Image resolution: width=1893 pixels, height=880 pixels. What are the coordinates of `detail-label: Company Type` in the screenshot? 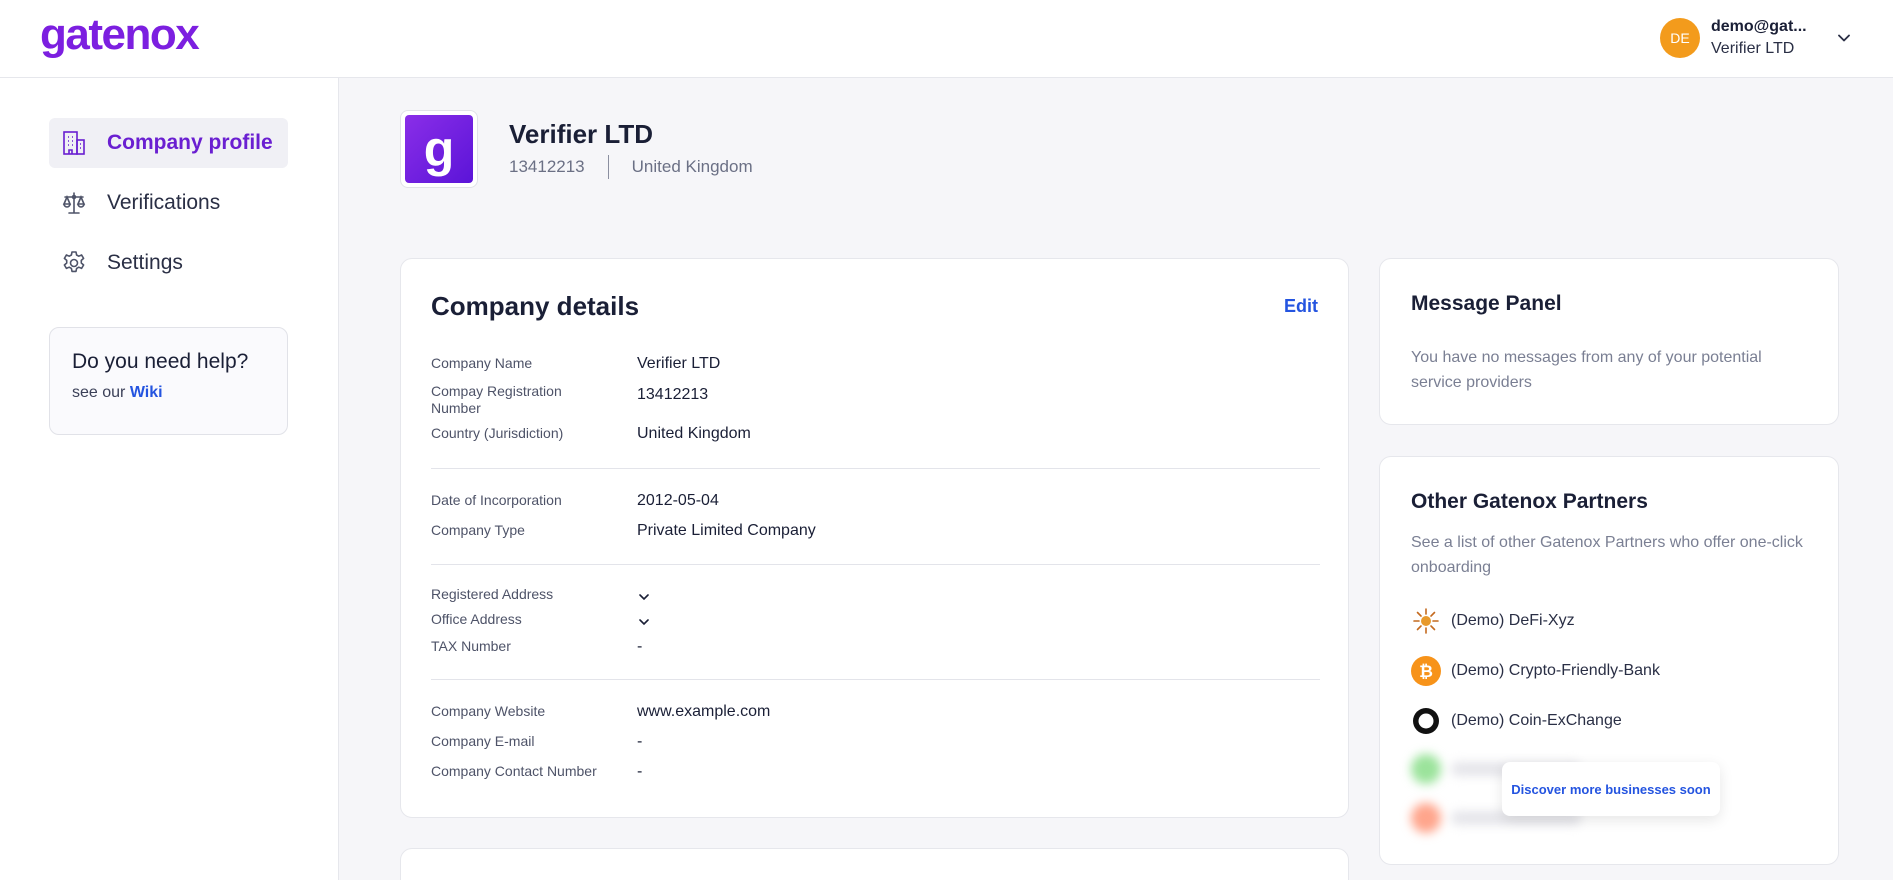 It's located at (478, 530).